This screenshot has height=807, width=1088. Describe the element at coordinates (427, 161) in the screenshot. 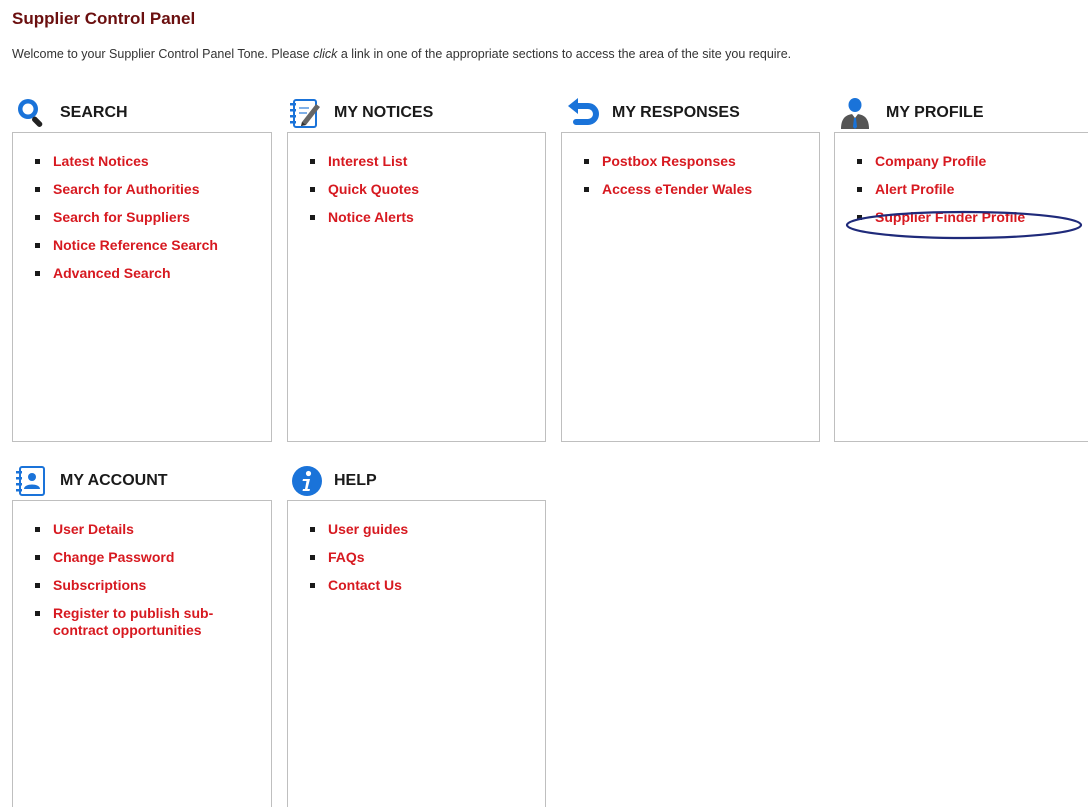

I see `list-item: Interest List` at that location.